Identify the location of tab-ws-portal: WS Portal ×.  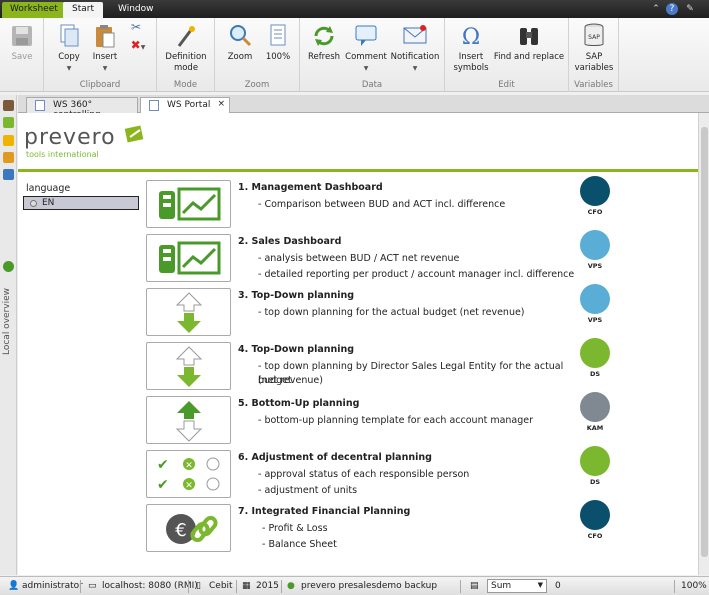
(185, 105).